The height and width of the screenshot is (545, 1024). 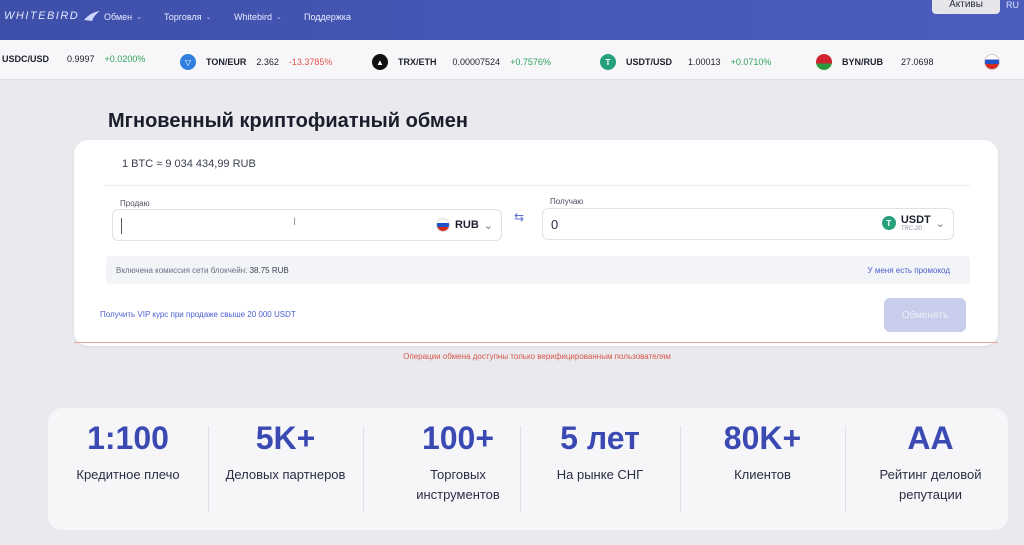 I want to click on bird-icon, so click(x=92, y=16).